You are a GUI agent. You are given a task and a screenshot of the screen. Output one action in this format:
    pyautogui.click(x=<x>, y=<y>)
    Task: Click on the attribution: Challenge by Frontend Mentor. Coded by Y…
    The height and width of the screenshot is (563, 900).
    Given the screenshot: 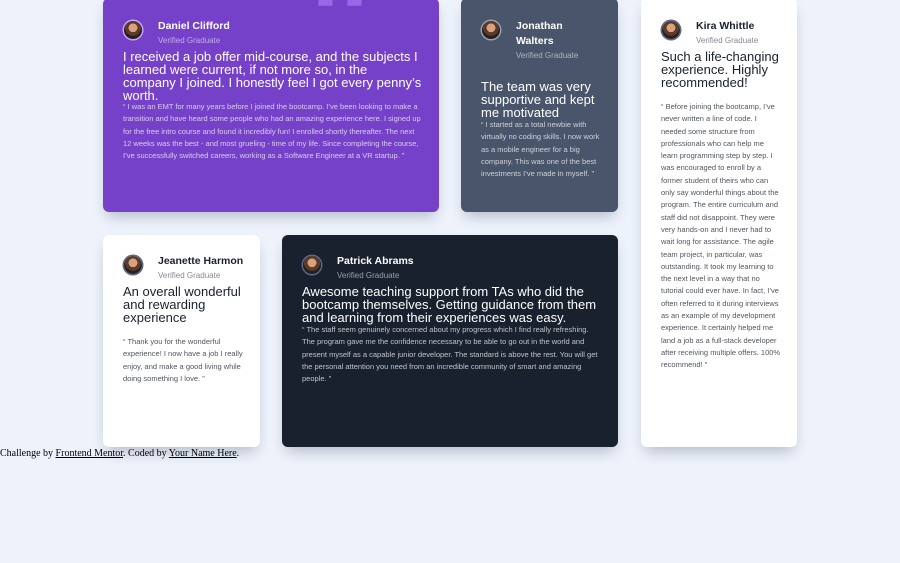 What is the action you would take?
    pyautogui.click(x=119, y=453)
    